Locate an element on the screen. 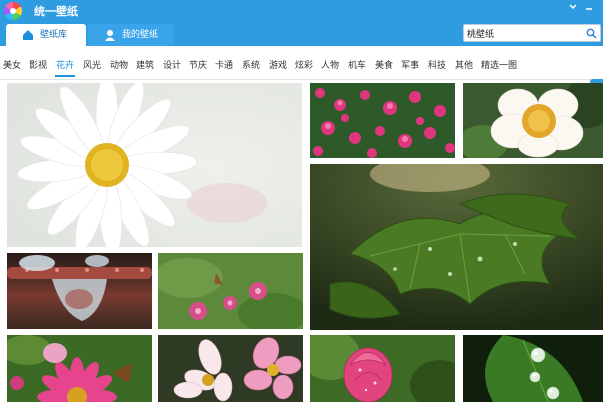 The image size is (603, 402). category-item: 风光 is located at coordinates (92, 64).